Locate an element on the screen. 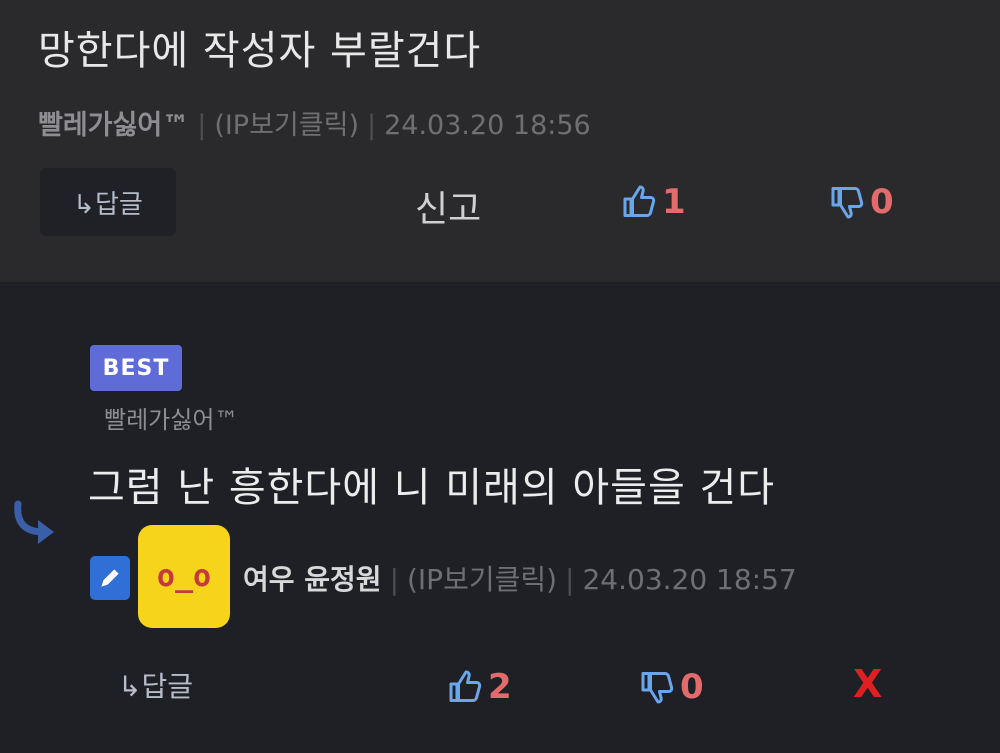  comment-text: 망한다에 작성자 부랄건다 is located at coordinates (260, 51).